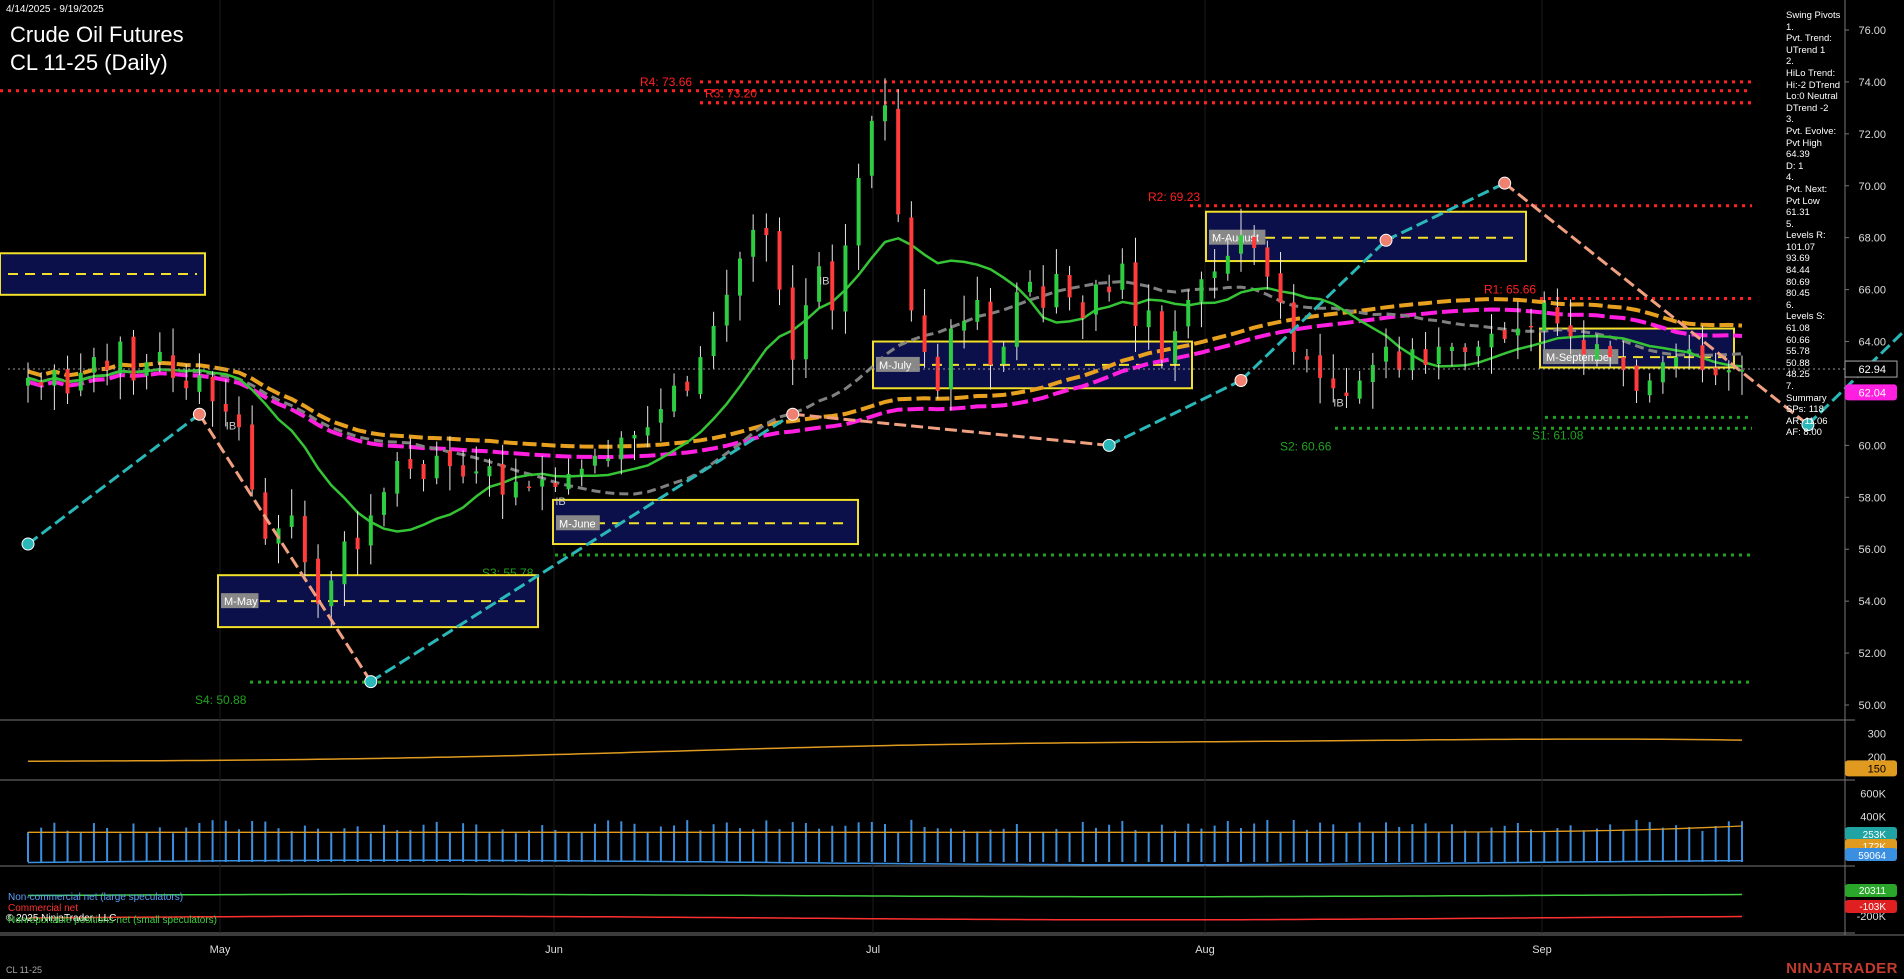 This screenshot has width=1904, height=979. I want to click on side-panel-line: Swing Pivots, so click(1813, 15).